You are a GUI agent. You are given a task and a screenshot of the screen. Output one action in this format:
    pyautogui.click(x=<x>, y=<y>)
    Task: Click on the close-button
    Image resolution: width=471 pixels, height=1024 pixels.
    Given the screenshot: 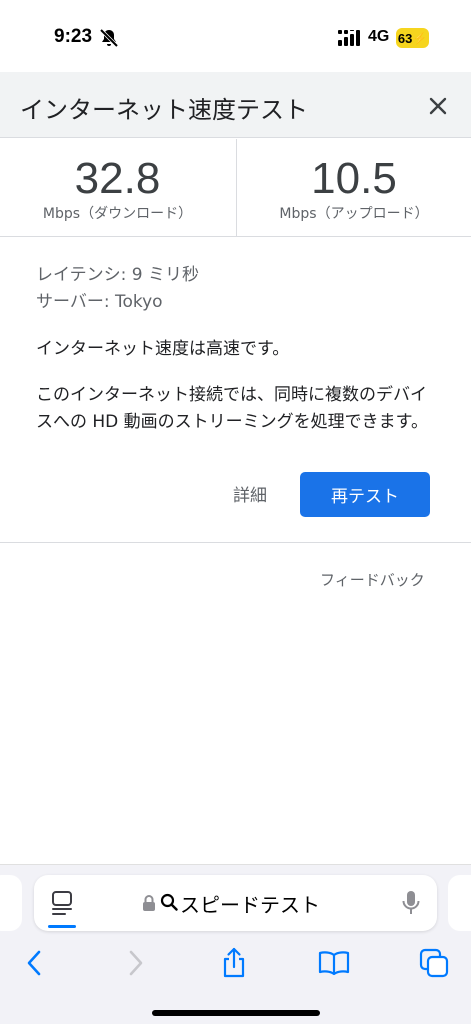 What is the action you would take?
    pyautogui.click(x=438, y=106)
    